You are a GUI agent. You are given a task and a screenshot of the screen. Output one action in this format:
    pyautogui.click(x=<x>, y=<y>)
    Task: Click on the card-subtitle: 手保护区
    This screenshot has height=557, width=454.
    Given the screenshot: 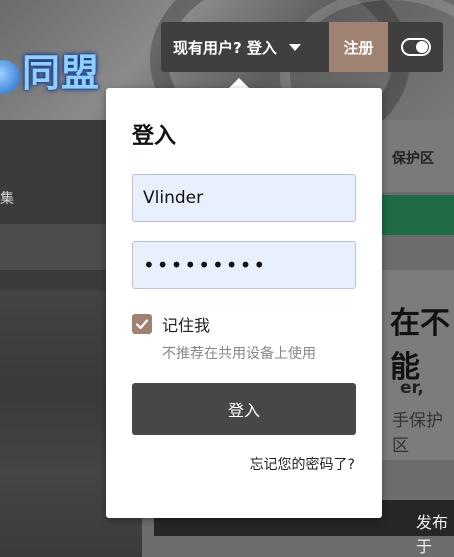 What is the action you would take?
    pyautogui.click(x=417, y=433)
    